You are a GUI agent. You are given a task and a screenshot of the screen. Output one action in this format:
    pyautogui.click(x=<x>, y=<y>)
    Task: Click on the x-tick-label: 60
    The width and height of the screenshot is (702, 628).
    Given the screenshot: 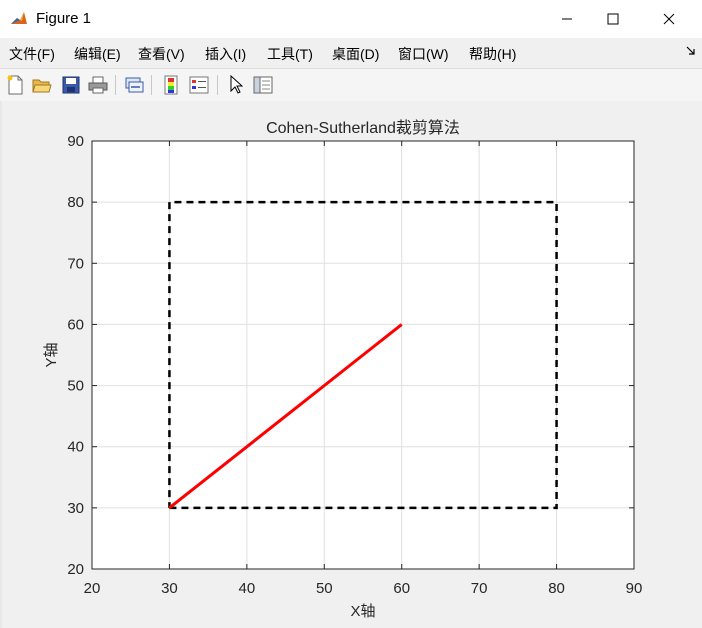 What is the action you would take?
    pyautogui.click(x=401, y=588)
    